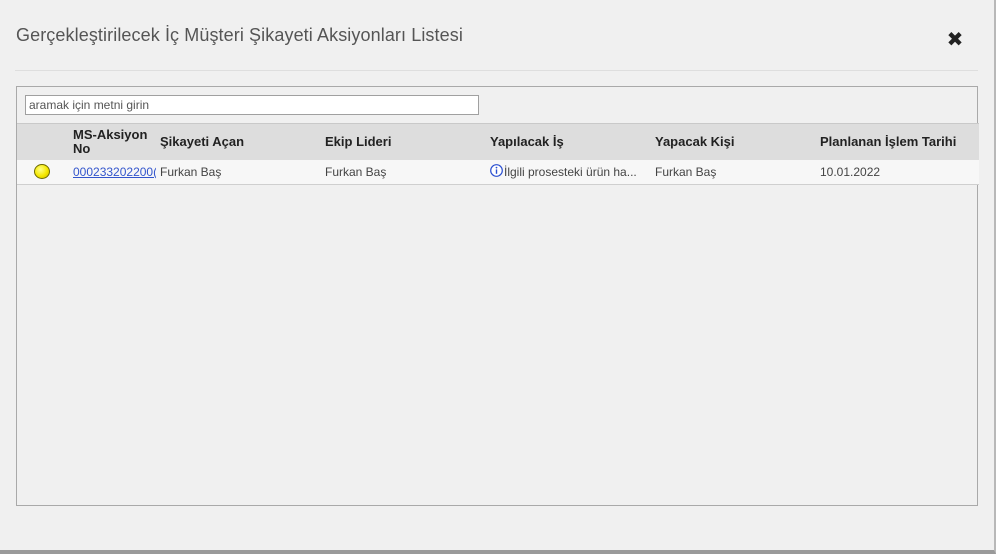  What do you see at coordinates (115, 142) in the screenshot?
I see `column-header-ms-aksiyon-no: MS-Aksiyon No` at bounding box center [115, 142].